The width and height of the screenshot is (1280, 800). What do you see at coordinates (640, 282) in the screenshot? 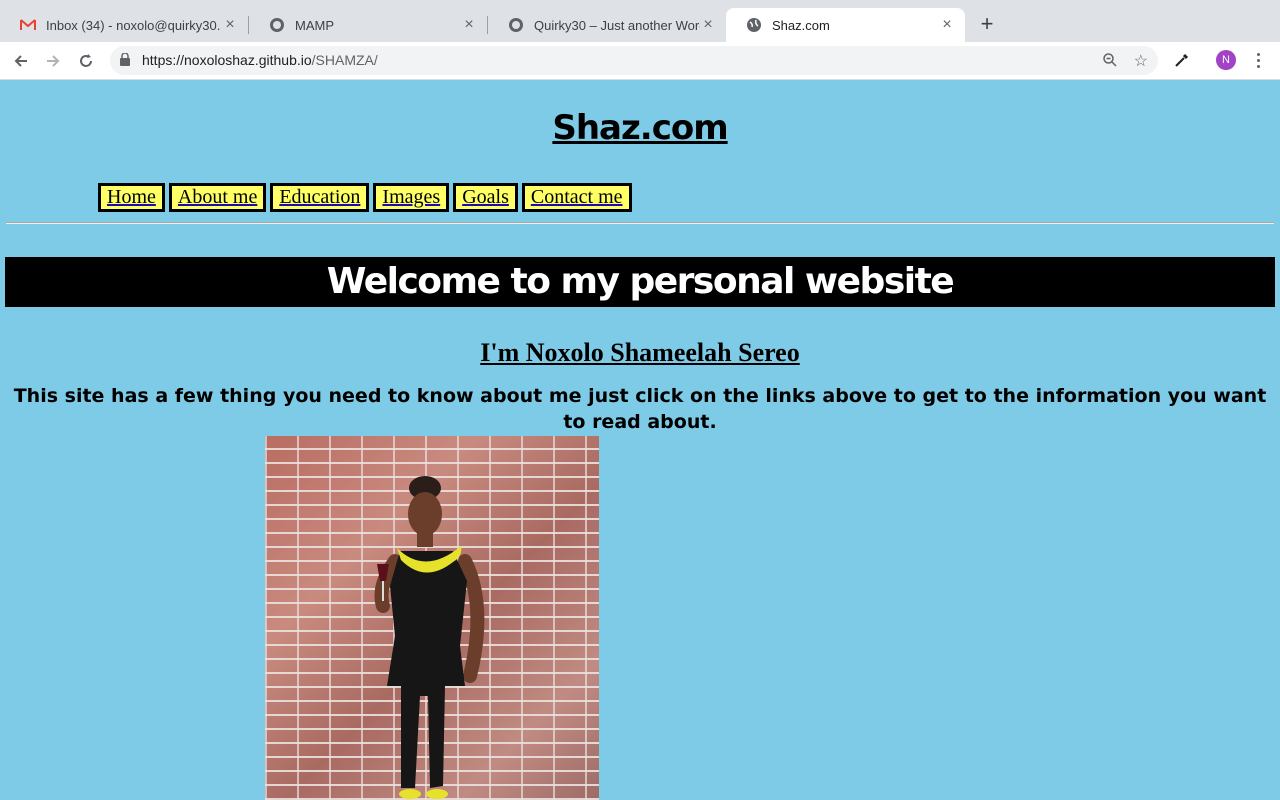
I see `welcome-banner: Welcome to my personal website` at bounding box center [640, 282].